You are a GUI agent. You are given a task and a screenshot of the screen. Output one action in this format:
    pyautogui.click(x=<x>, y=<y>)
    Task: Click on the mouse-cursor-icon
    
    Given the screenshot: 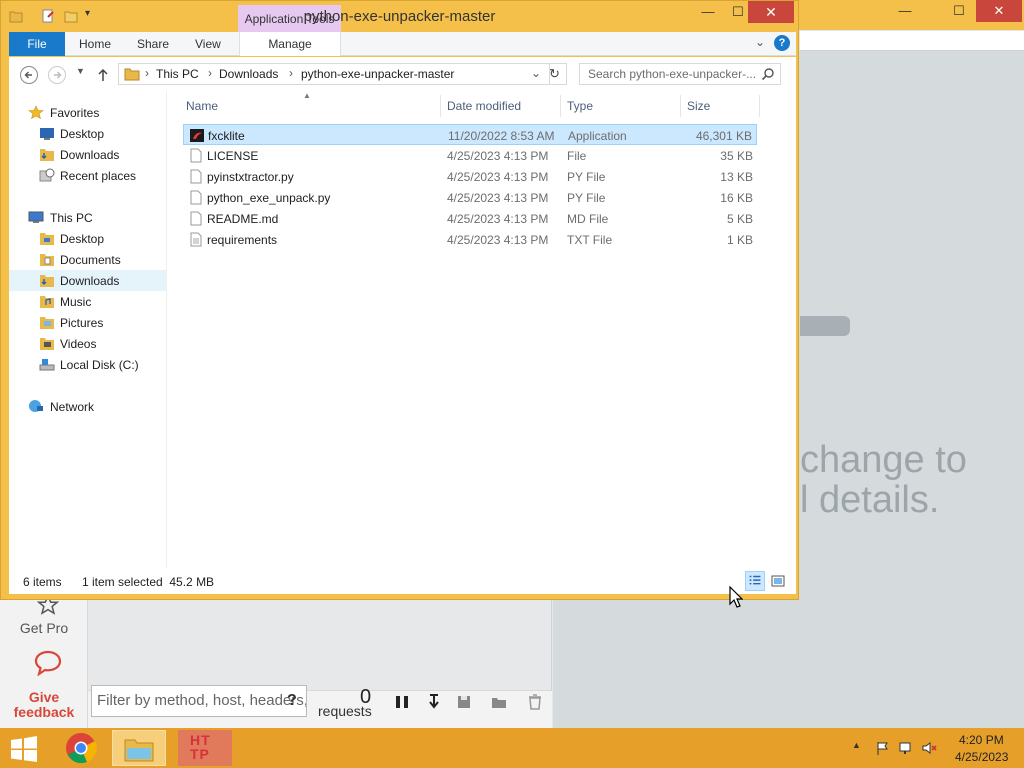 What is the action you would take?
    pyautogui.click(x=736, y=597)
    